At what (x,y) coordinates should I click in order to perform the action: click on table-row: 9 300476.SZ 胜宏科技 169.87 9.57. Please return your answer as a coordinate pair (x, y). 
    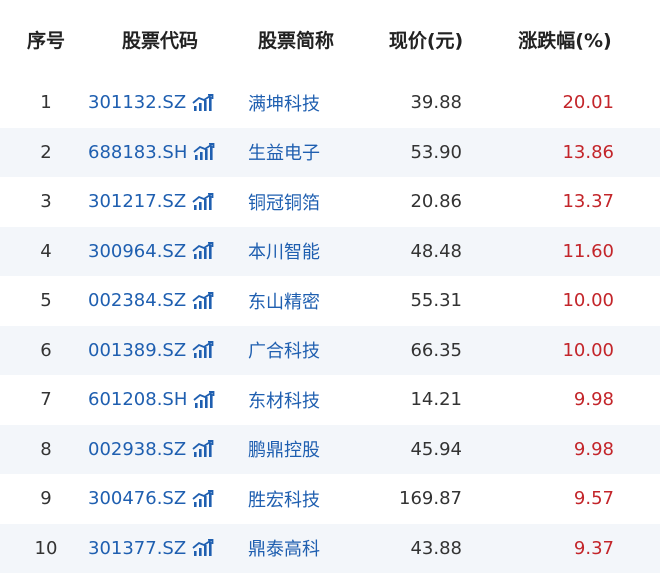
    Looking at the image, I should click on (330, 499).